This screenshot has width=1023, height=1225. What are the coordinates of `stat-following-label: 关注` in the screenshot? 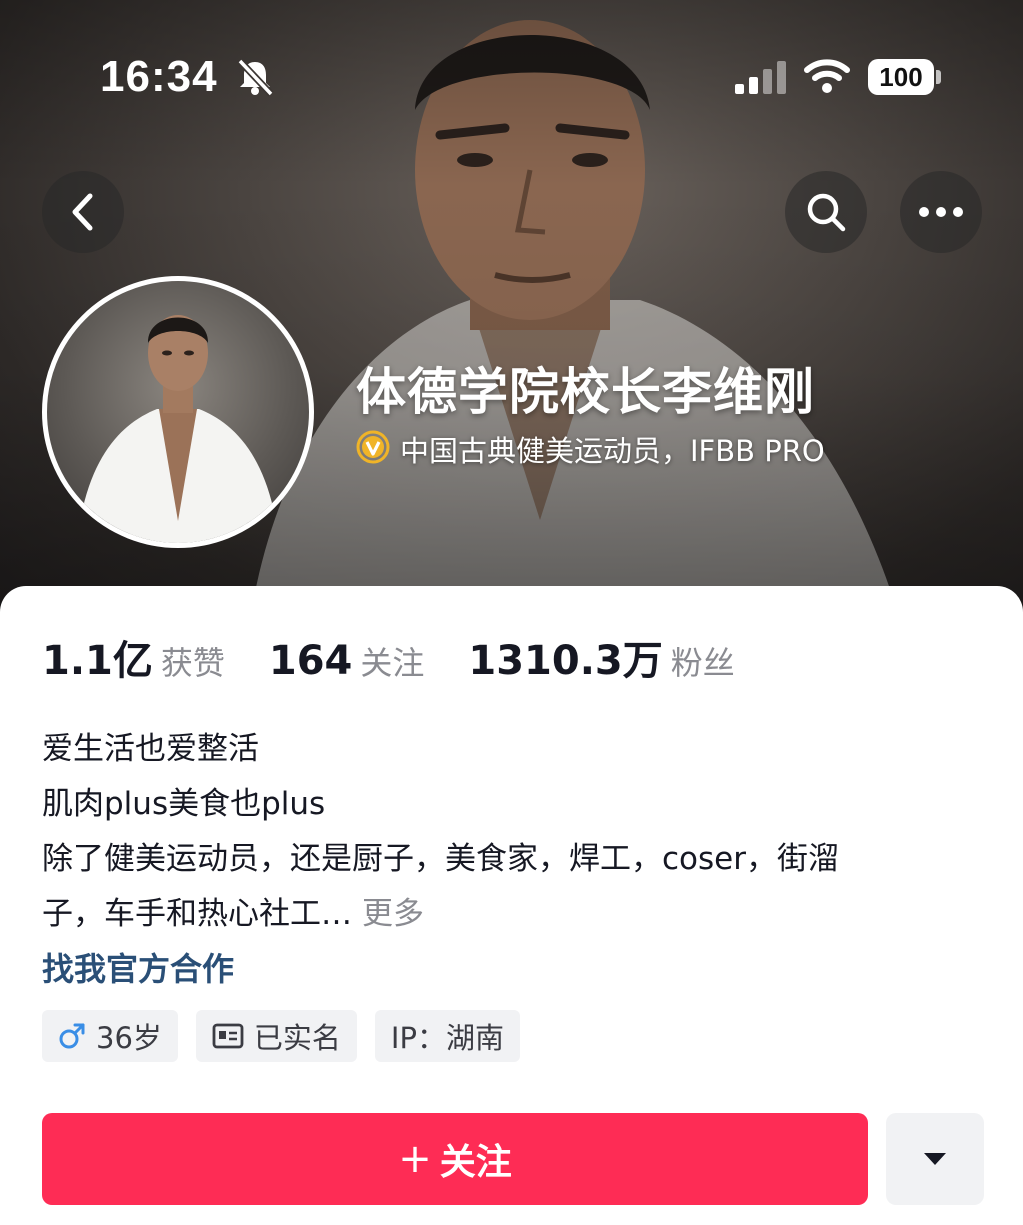 It's located at (392, 663).